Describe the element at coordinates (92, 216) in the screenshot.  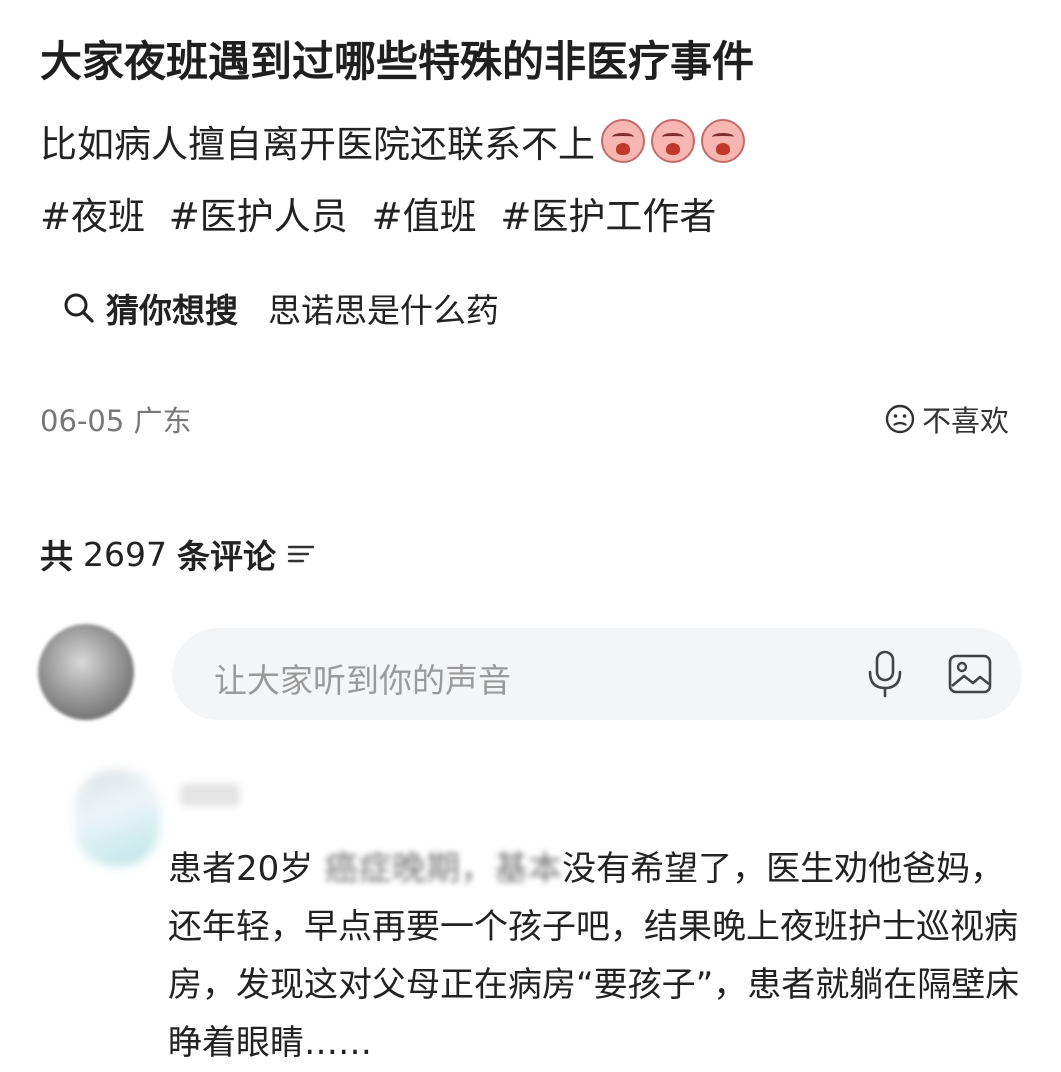
I see `tag-link: #夜班` at that location.